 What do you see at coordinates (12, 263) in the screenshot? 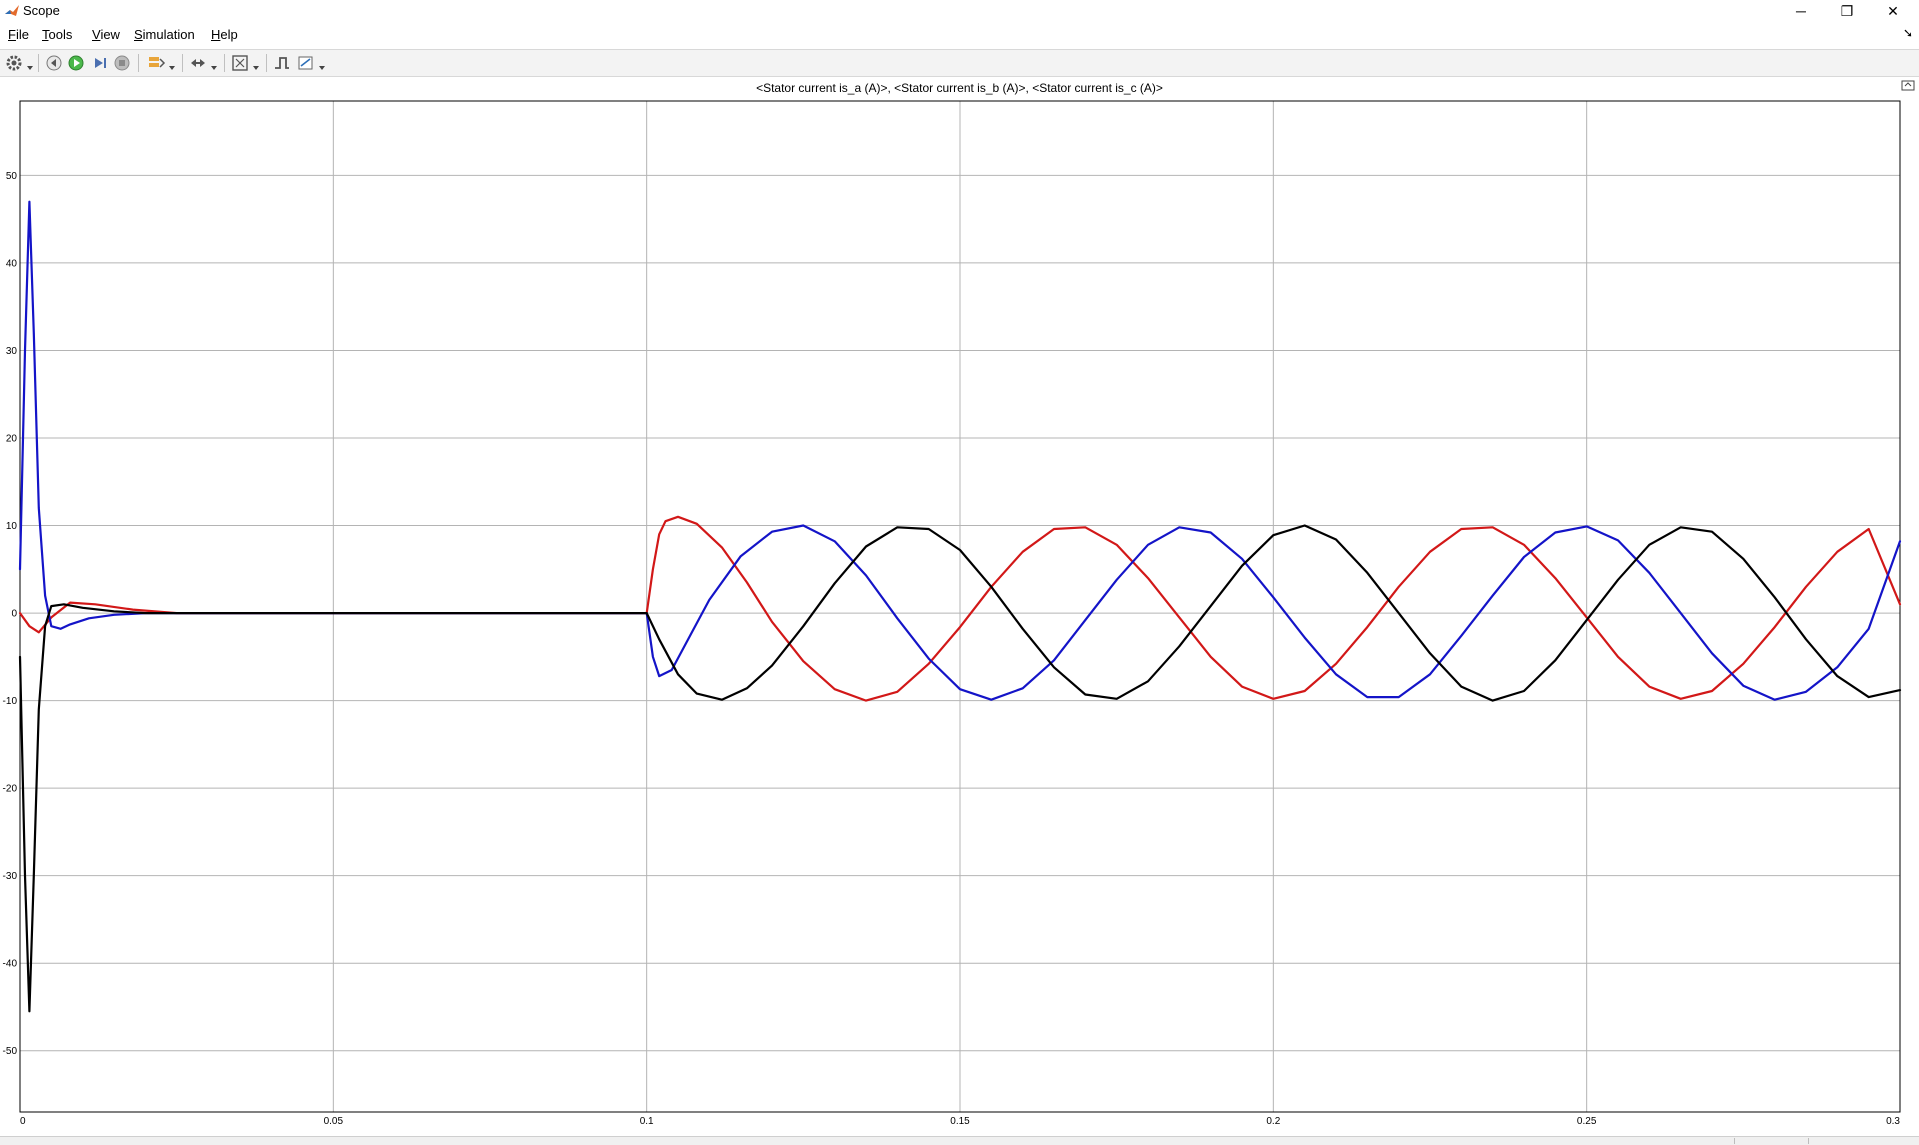
I see `y-tick-label: 40` at bounding box center [12, 263].